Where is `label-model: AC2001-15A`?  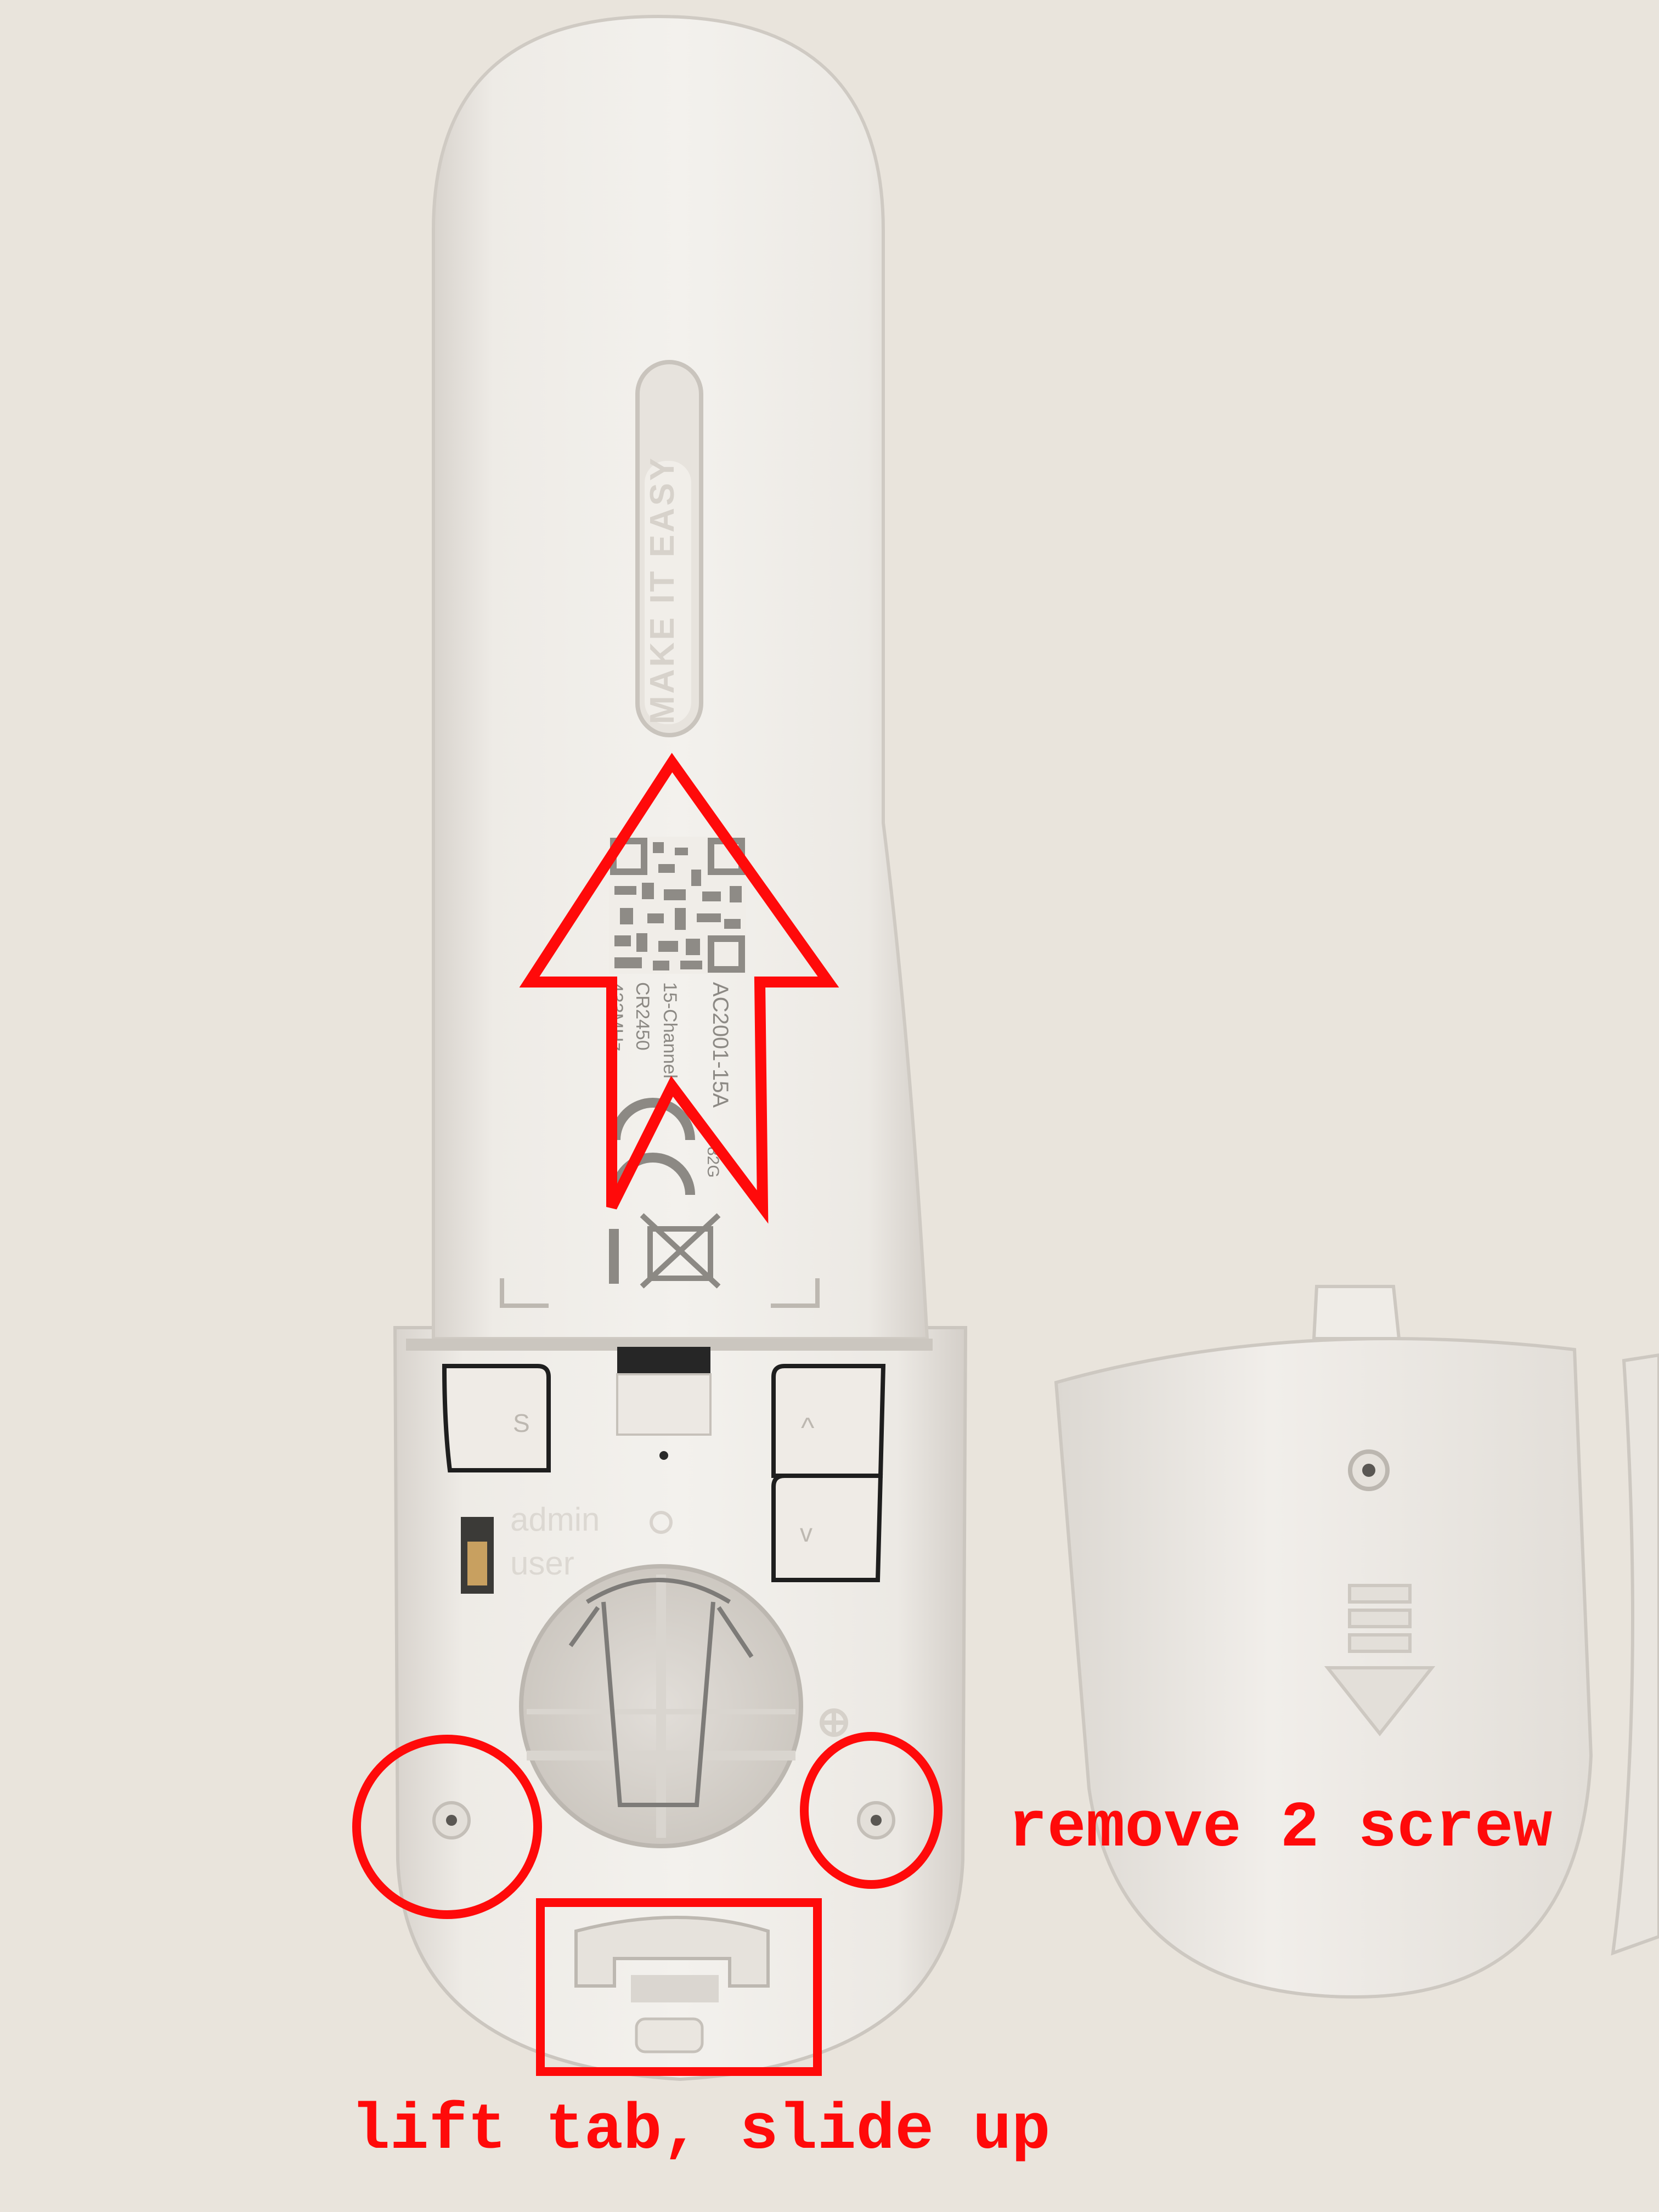
label-model: AC2001-15A is located at coordinates (720, 1045).